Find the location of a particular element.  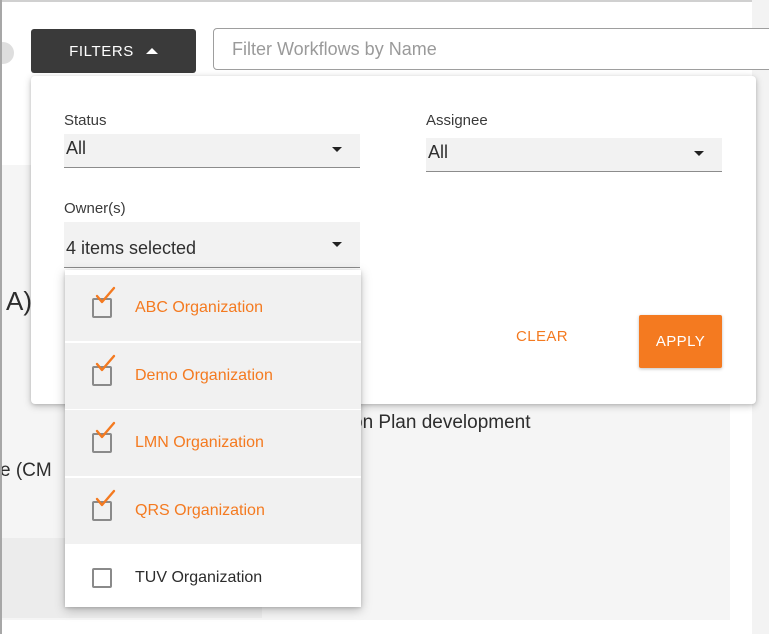

owner-option-label: Demo Organization is located at coordinates (204, 375).